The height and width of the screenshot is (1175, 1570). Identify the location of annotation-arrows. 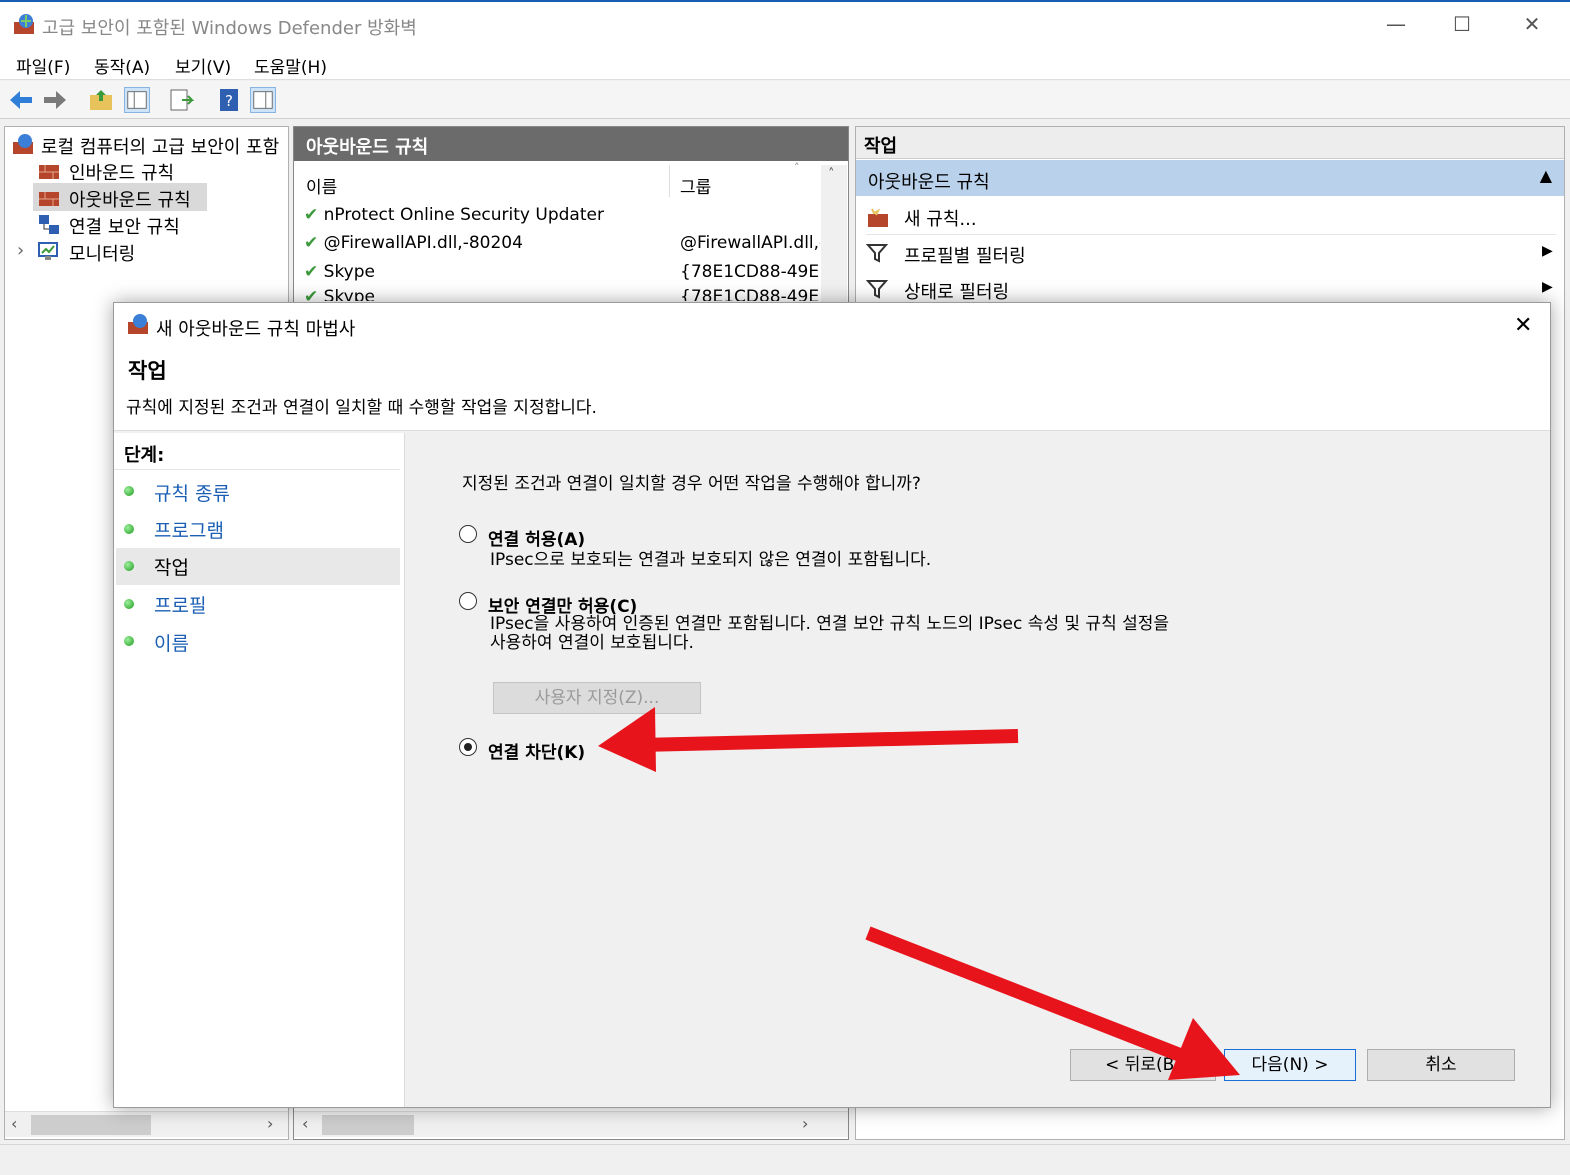
(919, 893).